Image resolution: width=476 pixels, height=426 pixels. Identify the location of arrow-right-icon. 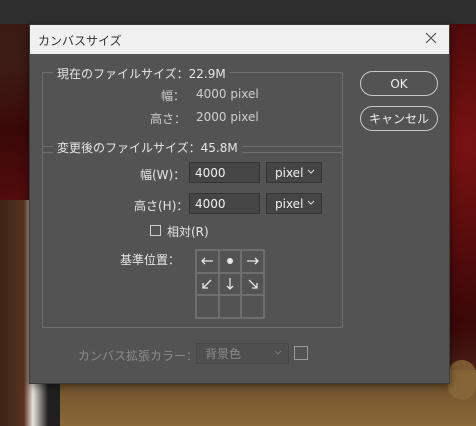
(252, 261).